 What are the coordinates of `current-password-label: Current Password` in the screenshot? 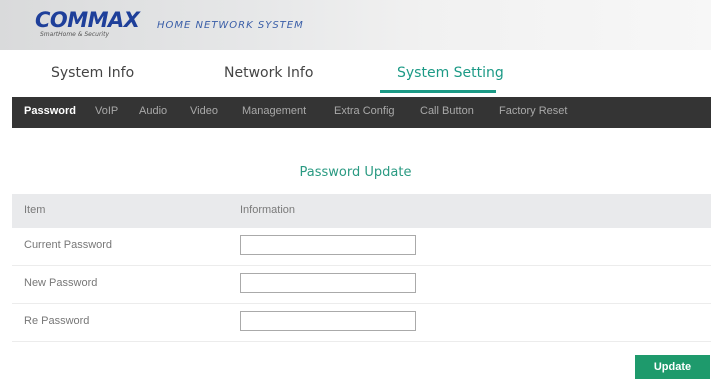 It's located at (68, 245).